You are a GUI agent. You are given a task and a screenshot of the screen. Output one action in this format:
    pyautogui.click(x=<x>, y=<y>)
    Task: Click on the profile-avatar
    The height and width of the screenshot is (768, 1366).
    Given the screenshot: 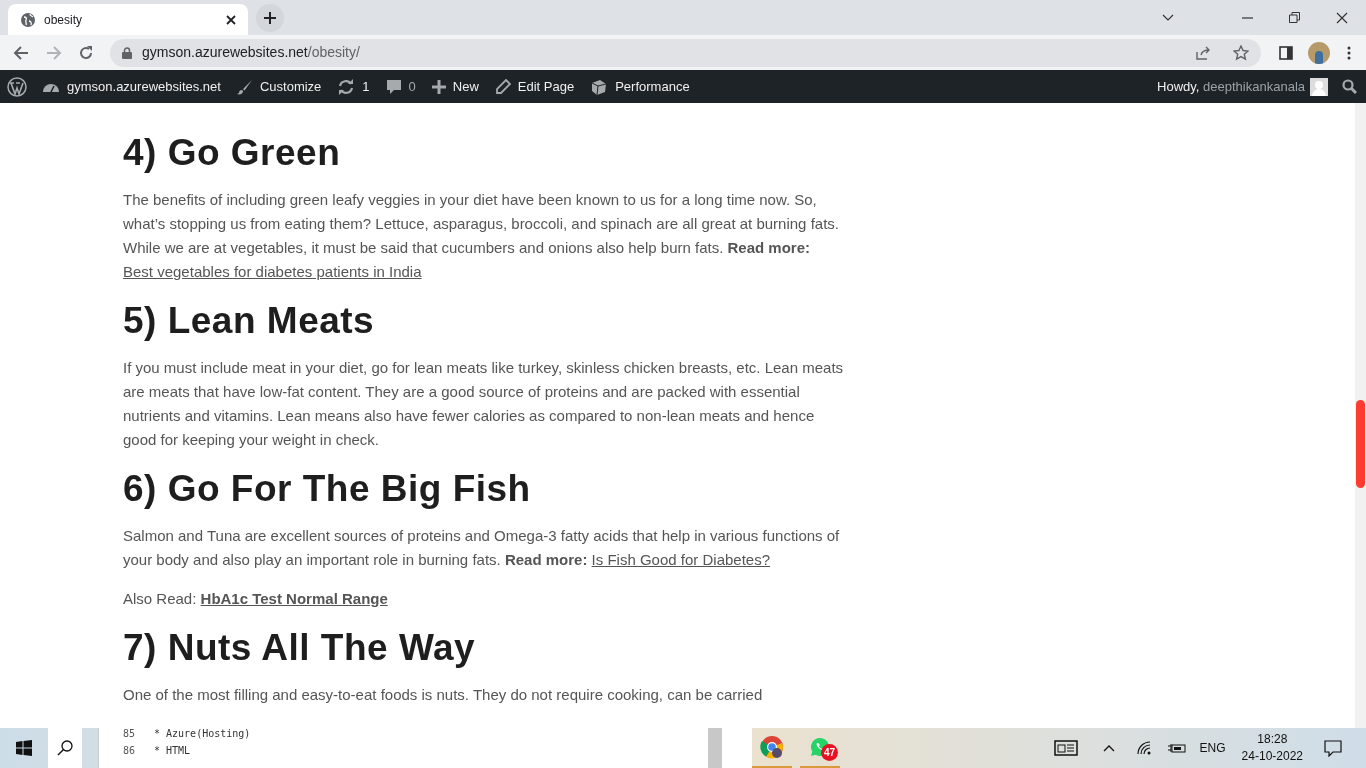 What is the action you would take?
    pyautogui.click(x=1319, y=52)
    